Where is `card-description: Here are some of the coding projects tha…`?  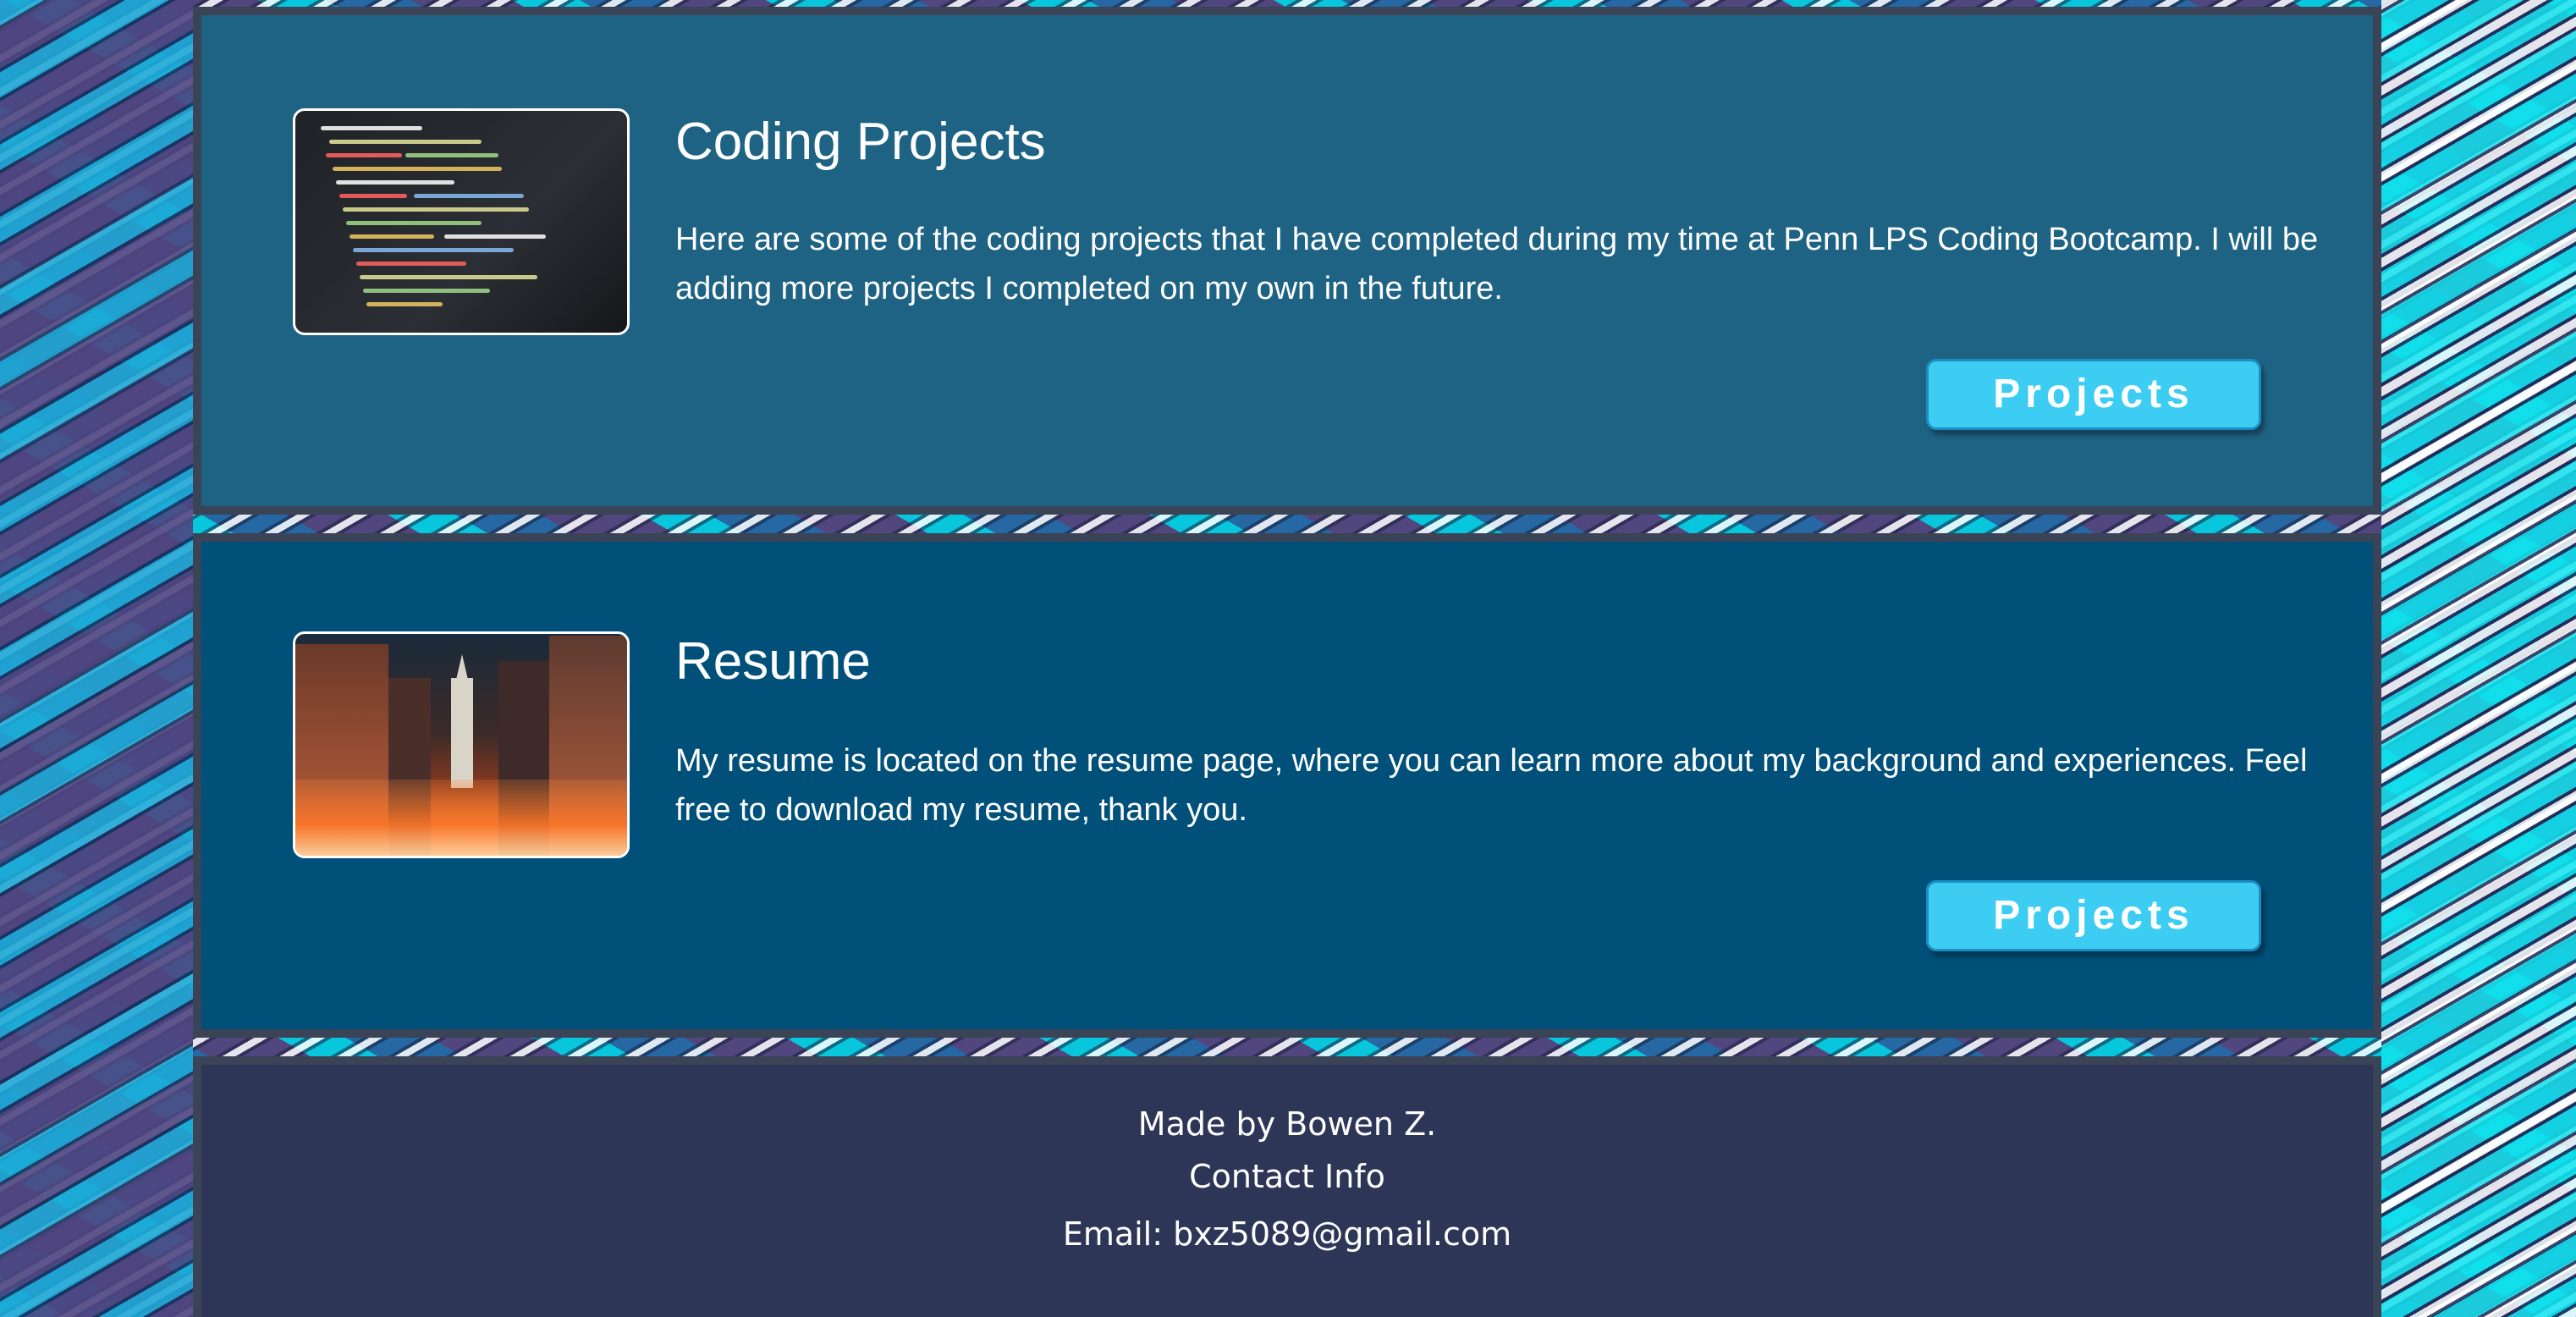
card-description: Here are some of the coding projects tha… is located at coordinates (1497, 264).